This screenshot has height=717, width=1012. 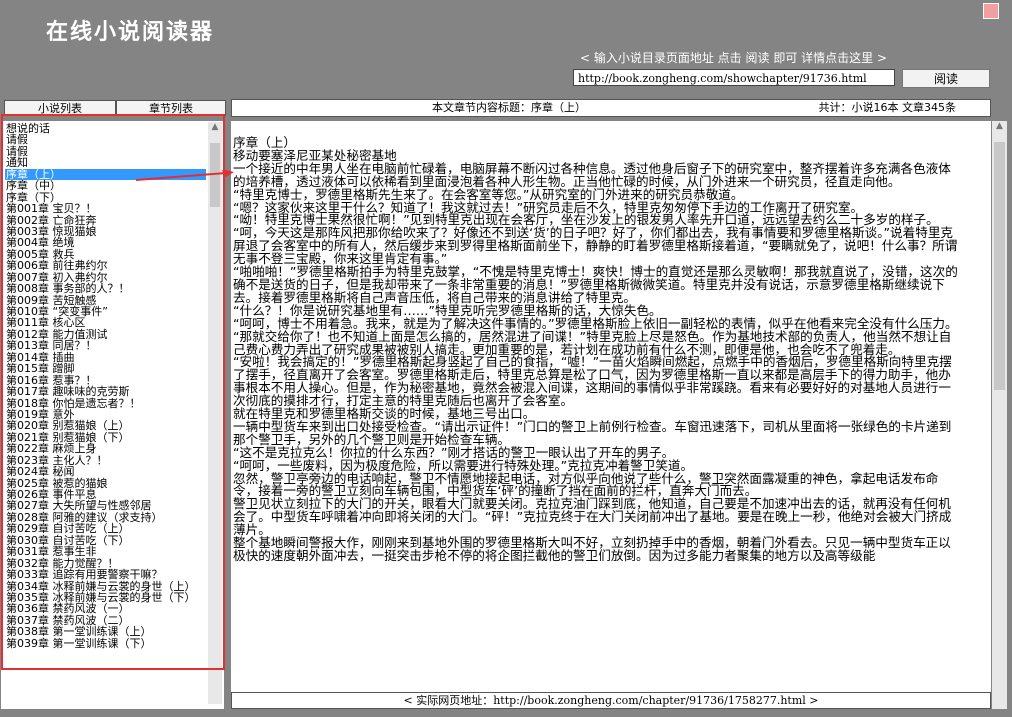 What do you see at coordinates (185, 175) in the screenshot?
I see `red-arrow-icon` at bounding box center [185, 175].